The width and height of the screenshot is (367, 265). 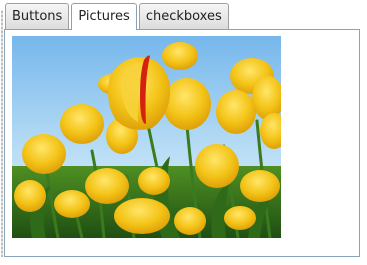 What do you see at coordinates (37, 16) in the screenshot?
I see `tab-buttons: Buttons` at bounding box center [37, 16].